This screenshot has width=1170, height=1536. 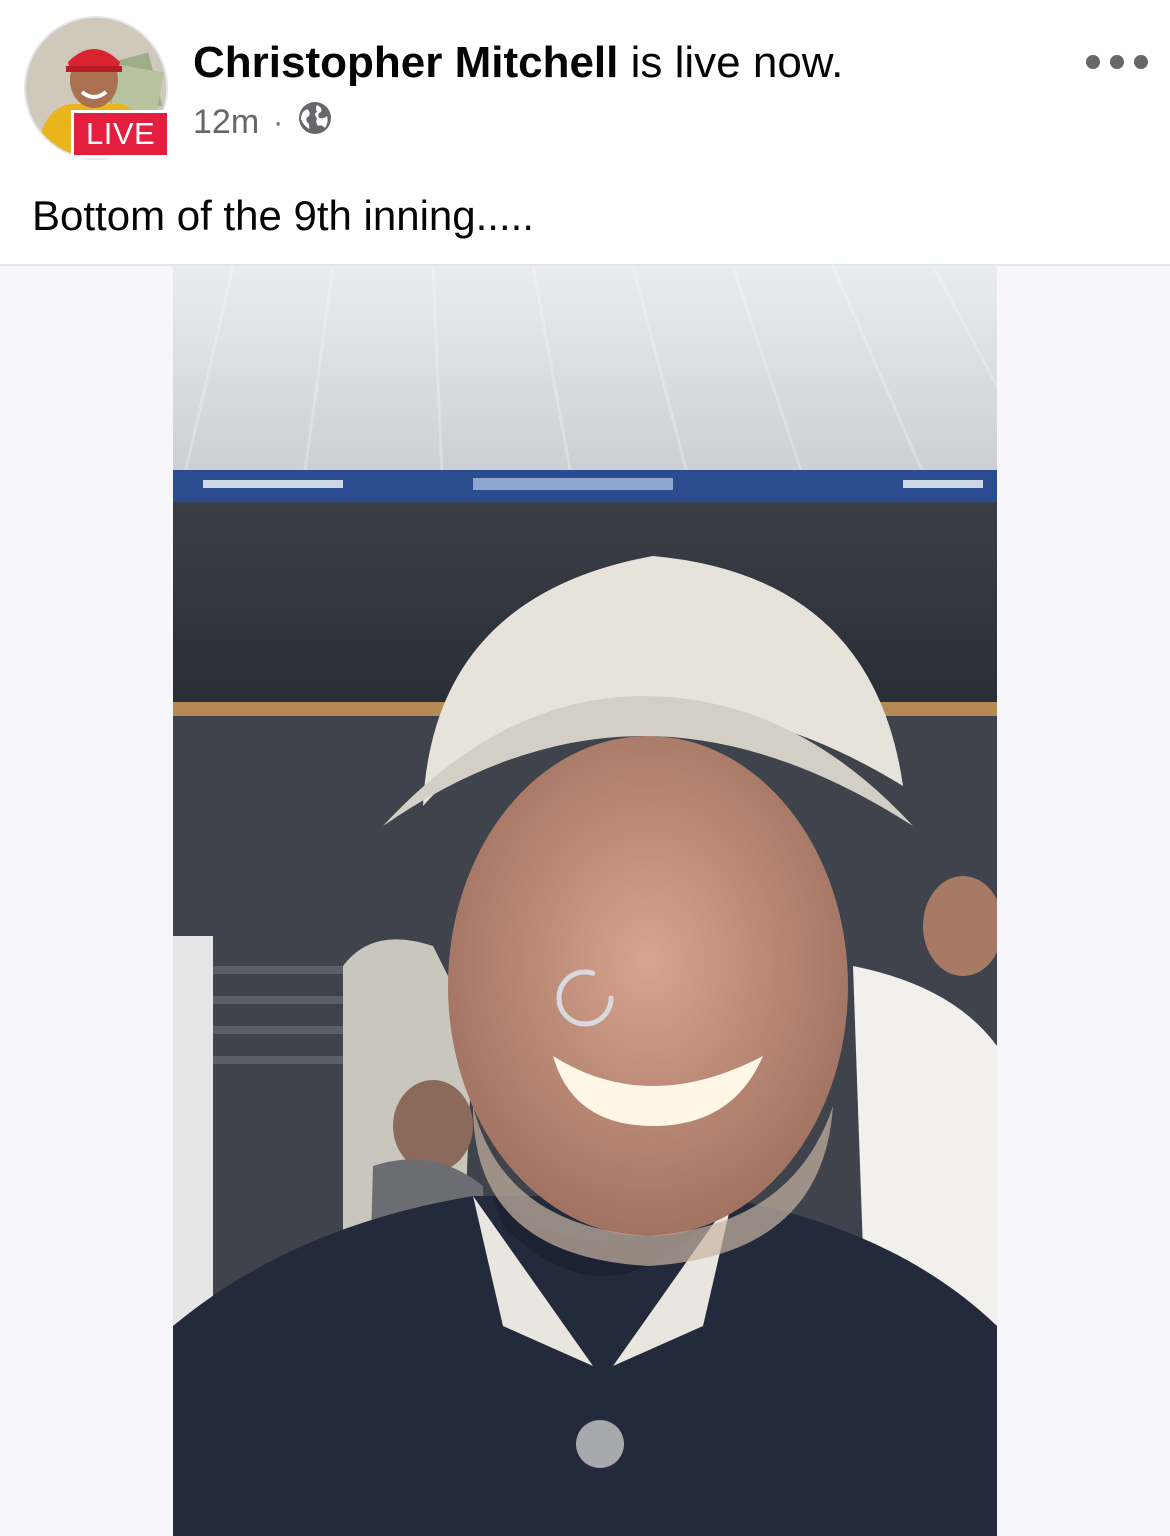 What do you see at coordinates (315, 122) in the screenshot?
I see `globe-icon` at bounding box center [315, 122].